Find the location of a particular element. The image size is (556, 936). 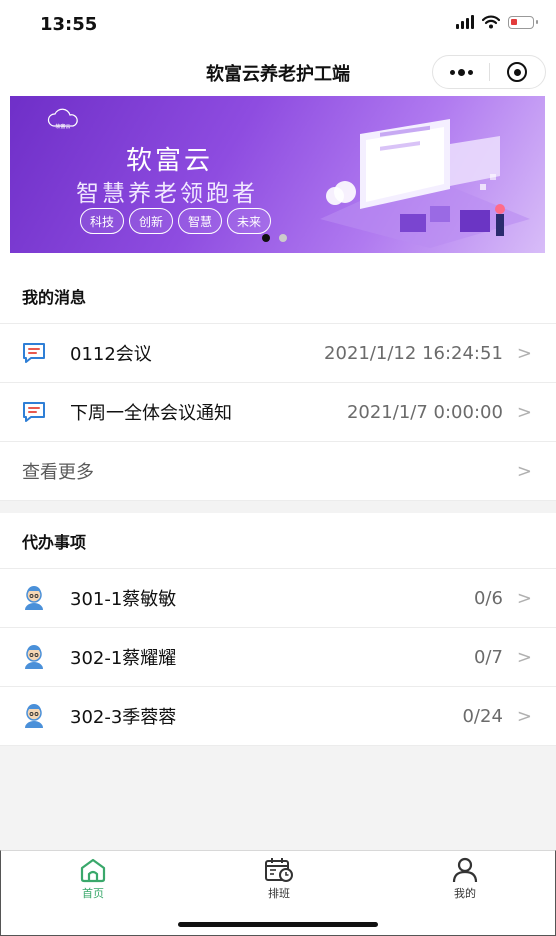

status-time: 13:55 is located at coordinates (69, 24).